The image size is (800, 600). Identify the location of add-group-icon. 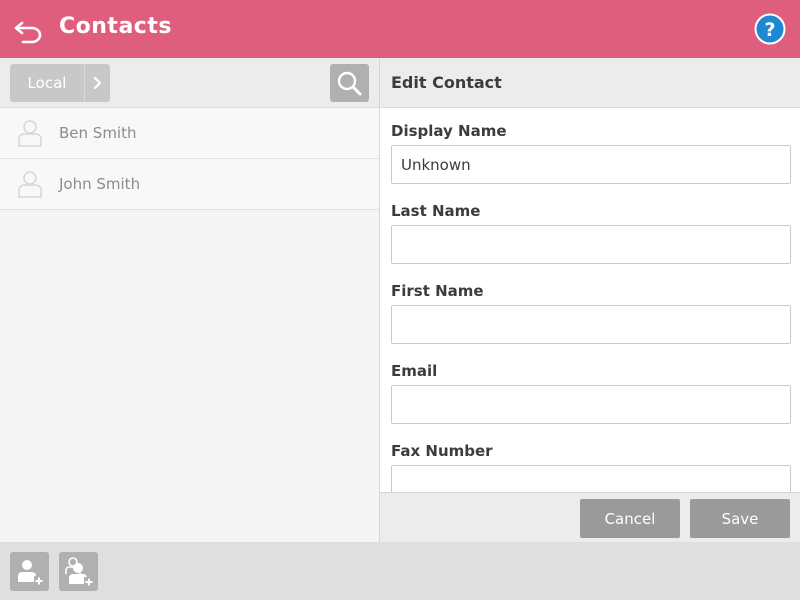
(78, 576).